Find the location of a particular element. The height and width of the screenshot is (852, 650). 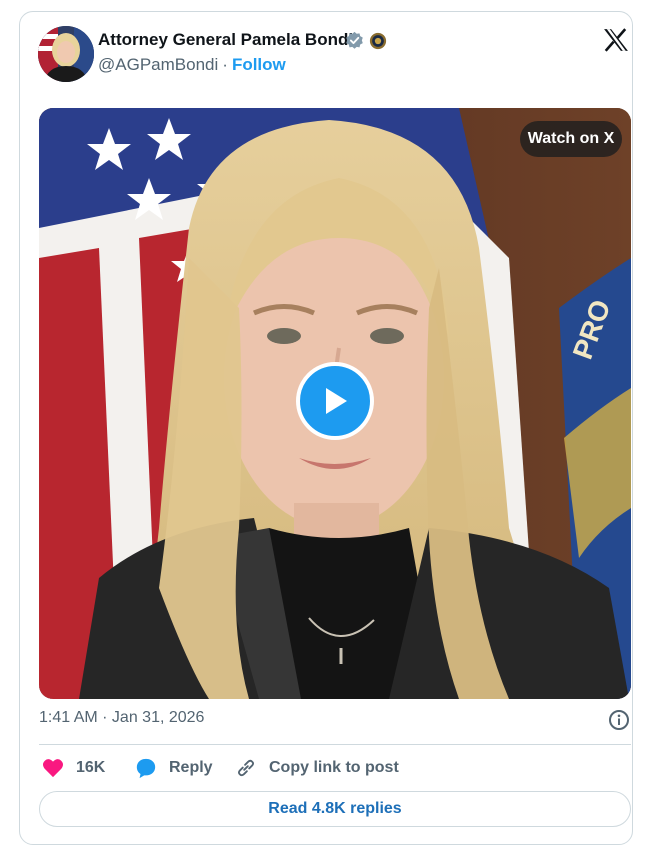

avatar is located at coordinates (66, 54).